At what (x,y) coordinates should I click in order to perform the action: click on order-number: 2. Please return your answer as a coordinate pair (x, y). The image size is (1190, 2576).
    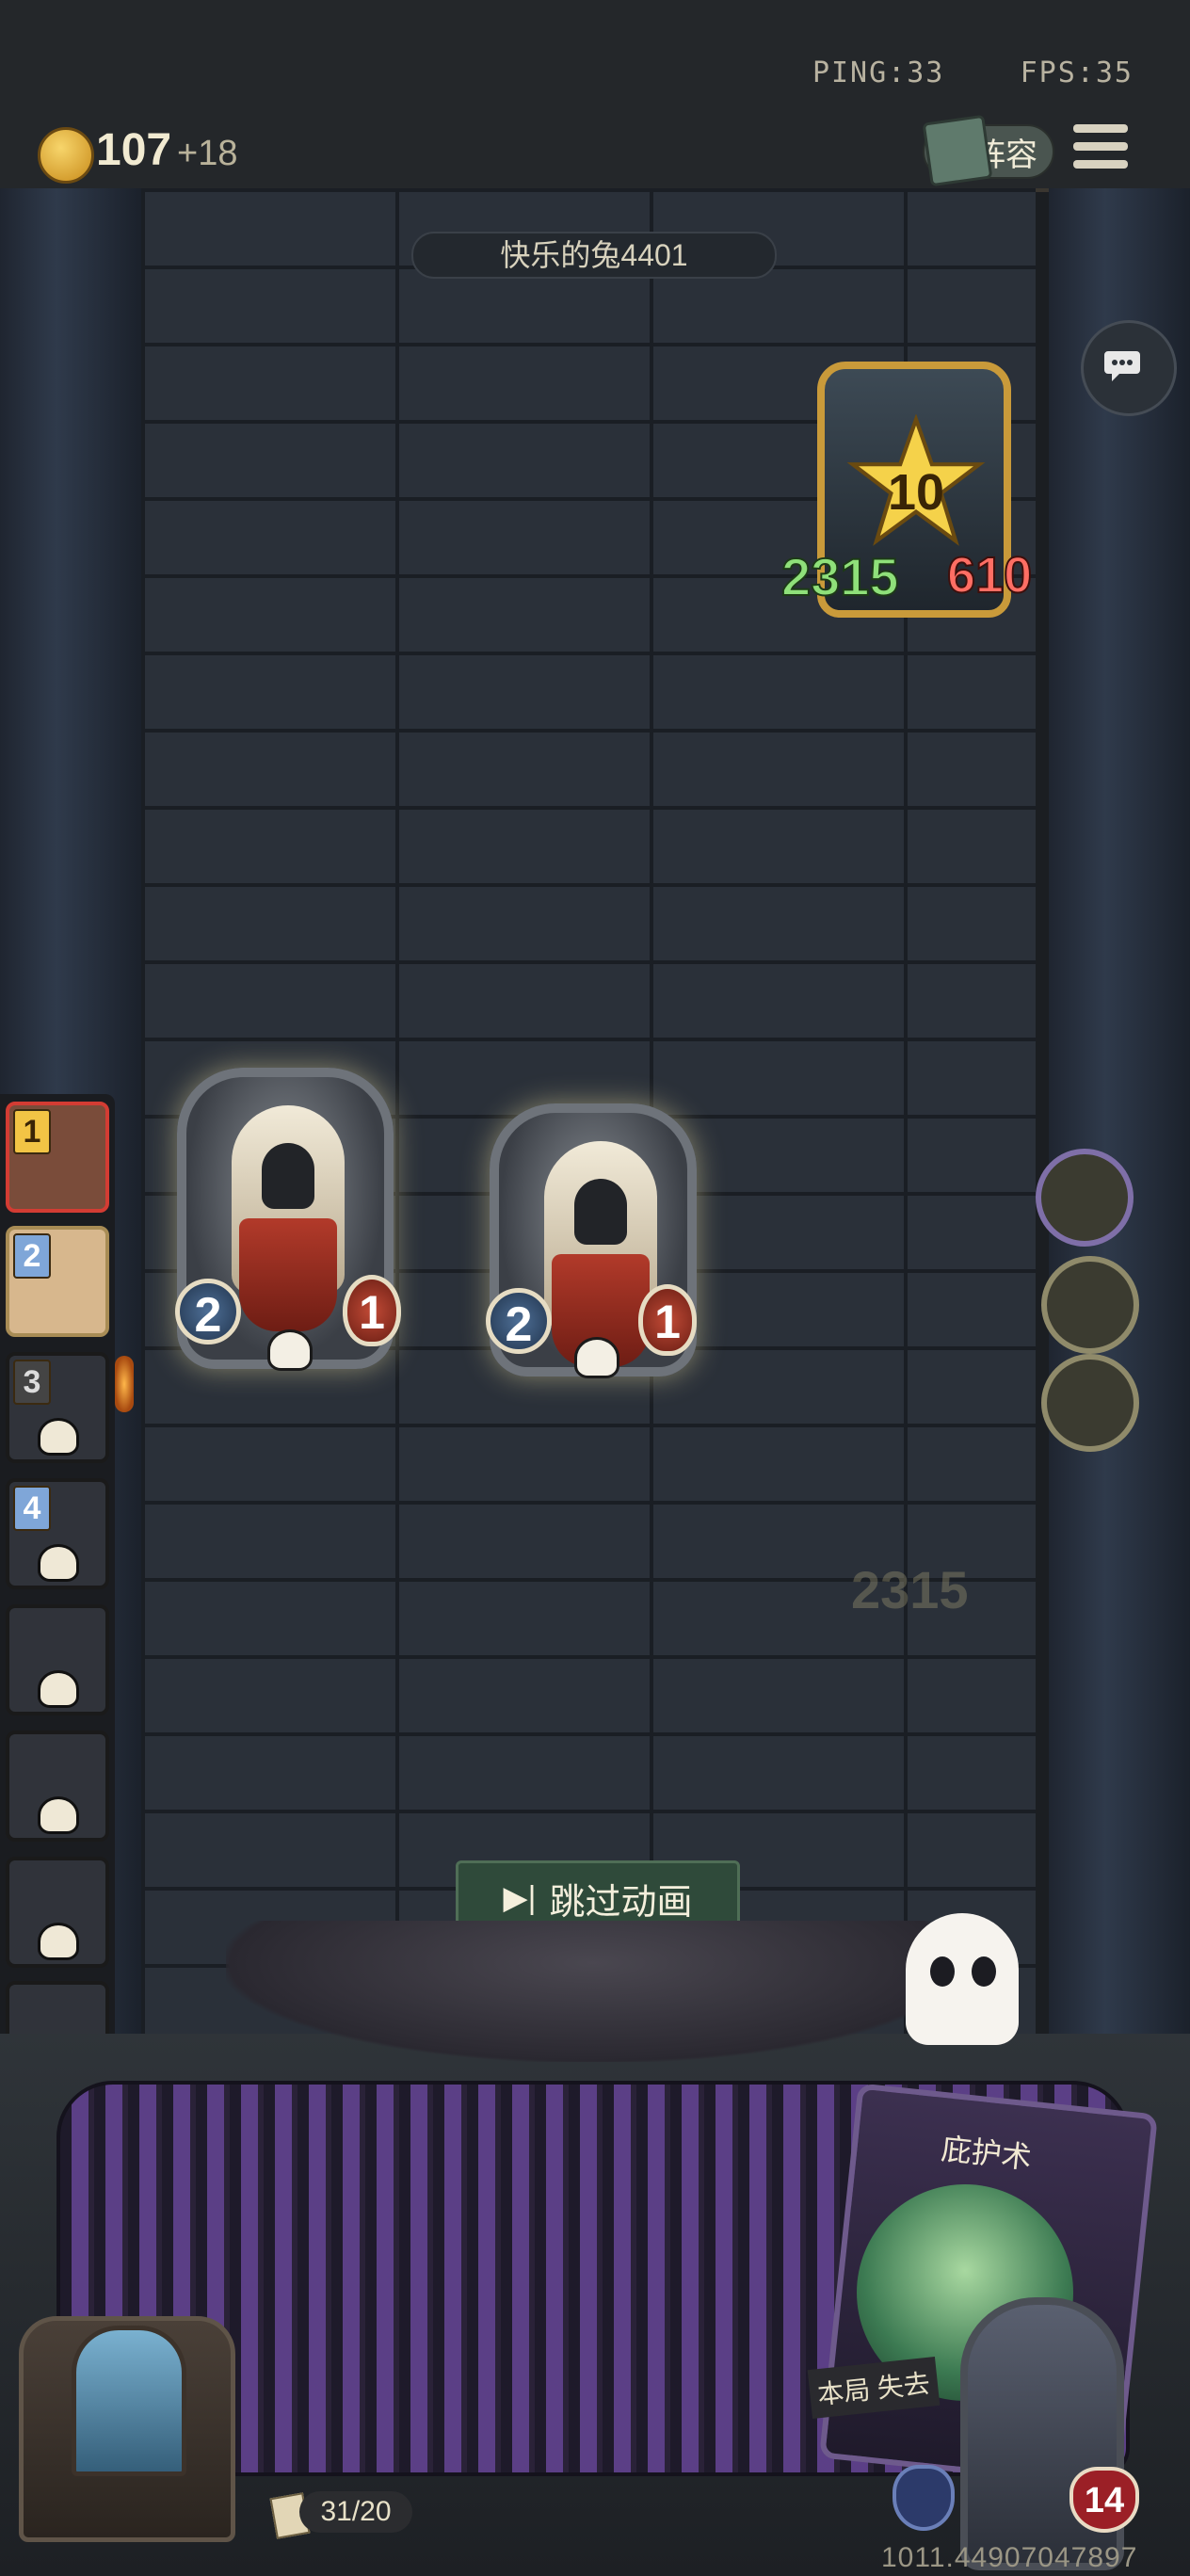
    Looking at the image, I should click on (32, 1256).